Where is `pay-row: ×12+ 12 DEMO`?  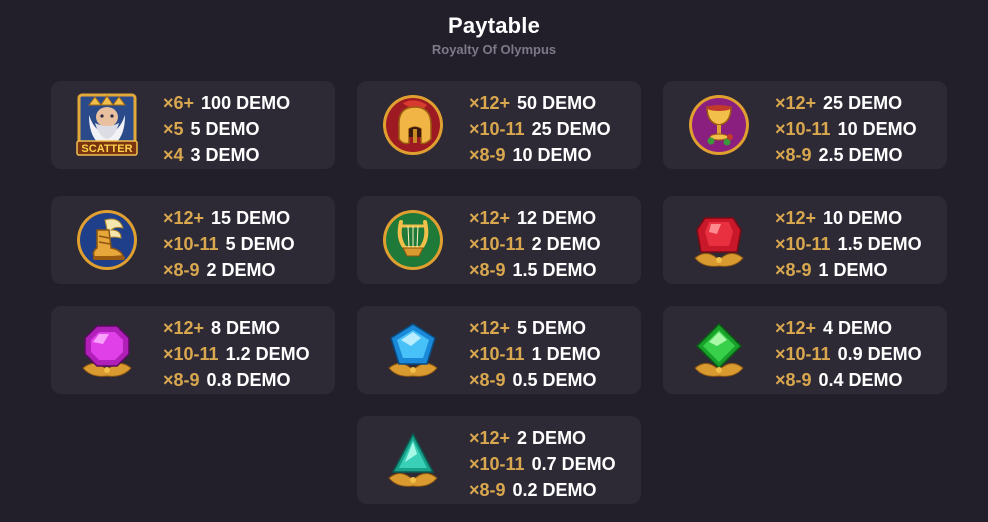 pay-row: ×12+ 12 DEMO is located at coordinates (535, 218).